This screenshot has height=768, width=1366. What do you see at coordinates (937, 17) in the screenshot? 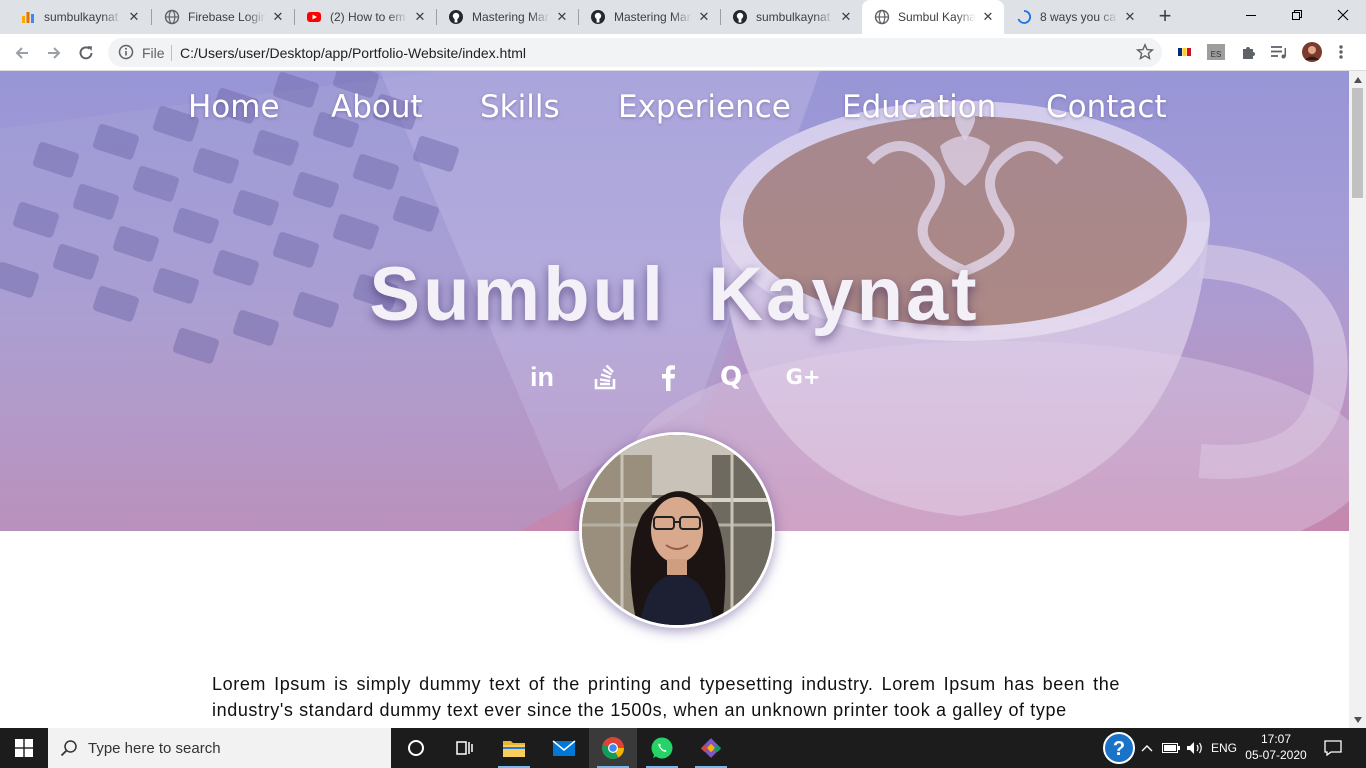
I see `tab-title: Sumbul Kayna` at bounding box center [937, 17].